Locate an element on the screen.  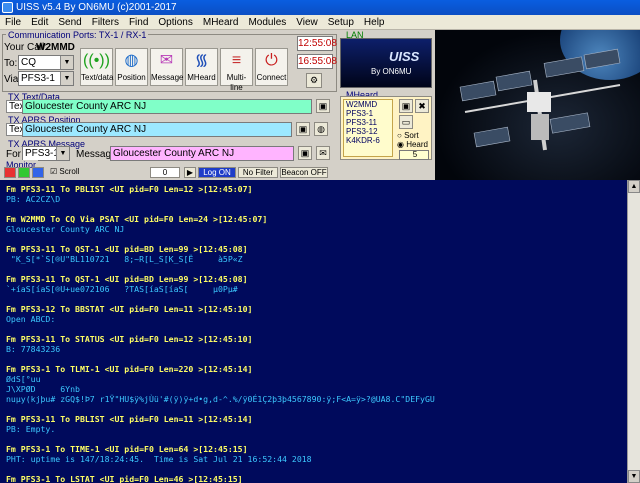
monitor-blue-icon is located at coordinates (38, 172).